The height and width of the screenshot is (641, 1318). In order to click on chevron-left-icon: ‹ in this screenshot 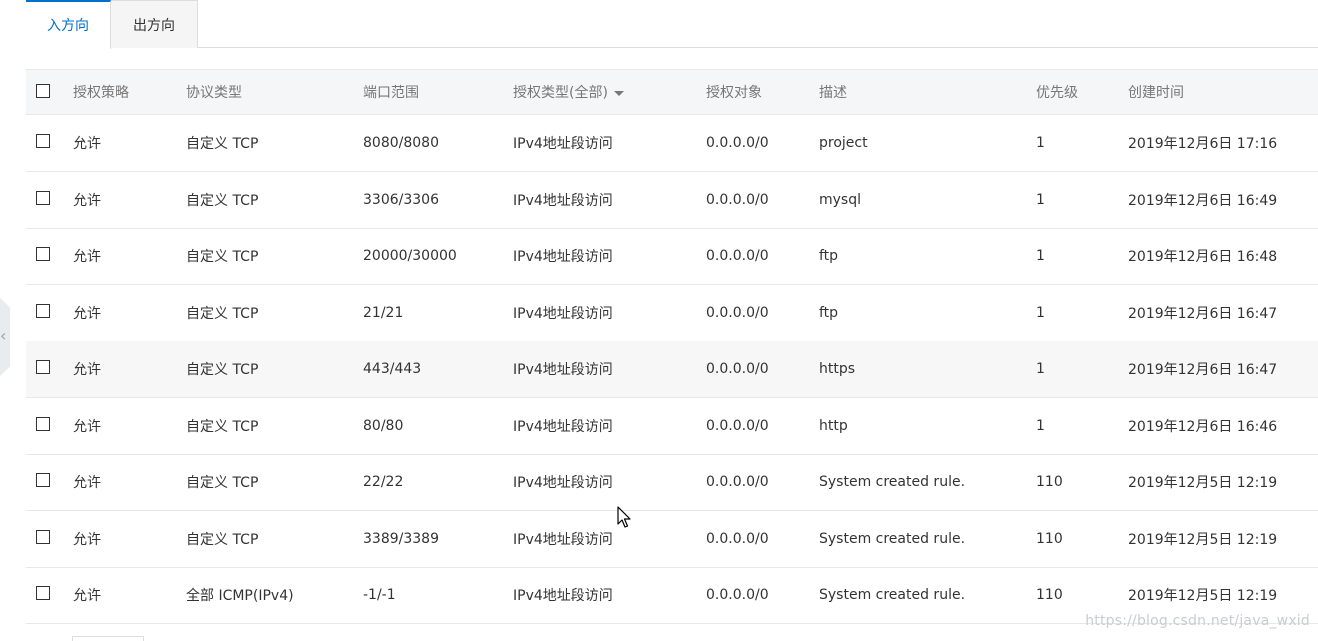, I will do `click(3, 335)`.